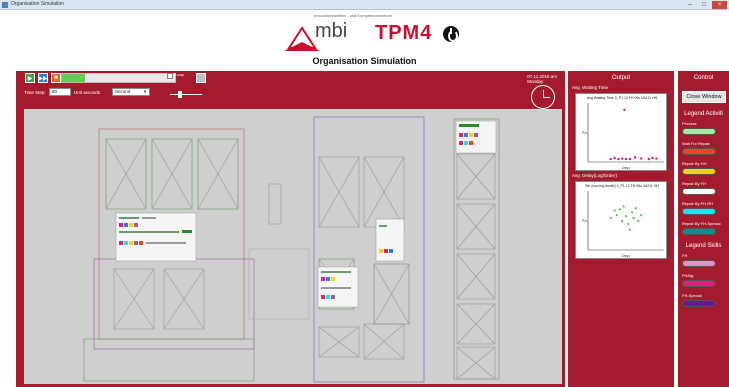  I want to click on app-icon, so click(5, 5).